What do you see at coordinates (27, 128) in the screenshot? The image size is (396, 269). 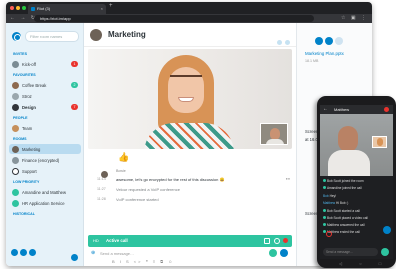 I see `room-label: Team` at bounding box center [27, 128].